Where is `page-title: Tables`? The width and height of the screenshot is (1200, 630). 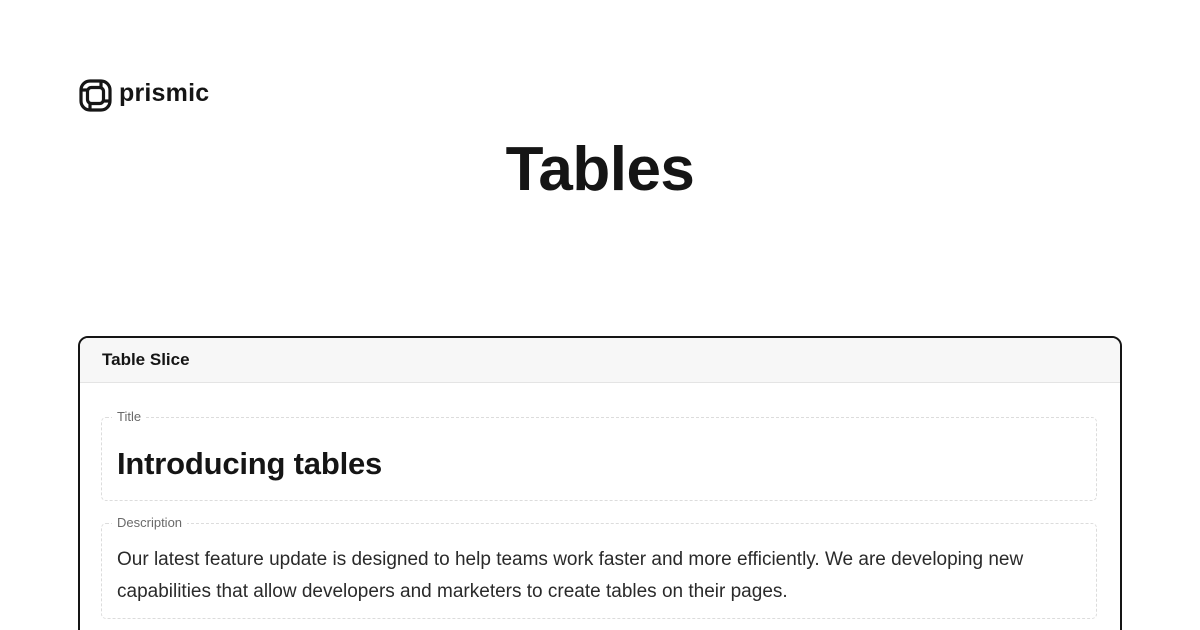 page-title: Tables is located at coordinates (600, 169).